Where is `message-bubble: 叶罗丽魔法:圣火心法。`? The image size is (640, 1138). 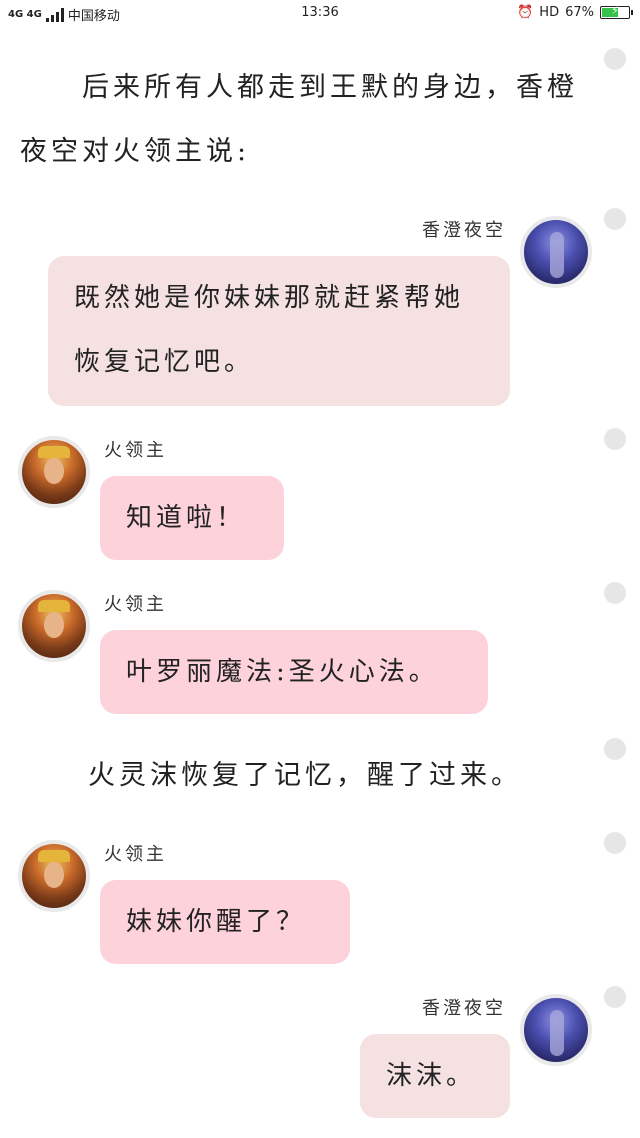
message-bubble: 叶罗丽魔法:圣火心法。 is located at coordinates (294, 672).